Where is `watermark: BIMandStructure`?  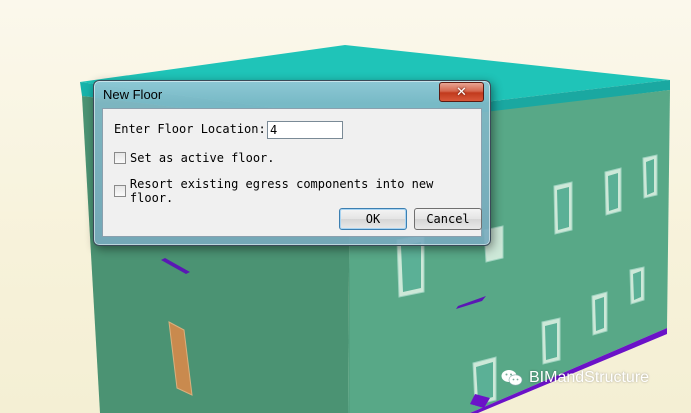 watermark: BIMandStructure is located at coordinates (575, 378).